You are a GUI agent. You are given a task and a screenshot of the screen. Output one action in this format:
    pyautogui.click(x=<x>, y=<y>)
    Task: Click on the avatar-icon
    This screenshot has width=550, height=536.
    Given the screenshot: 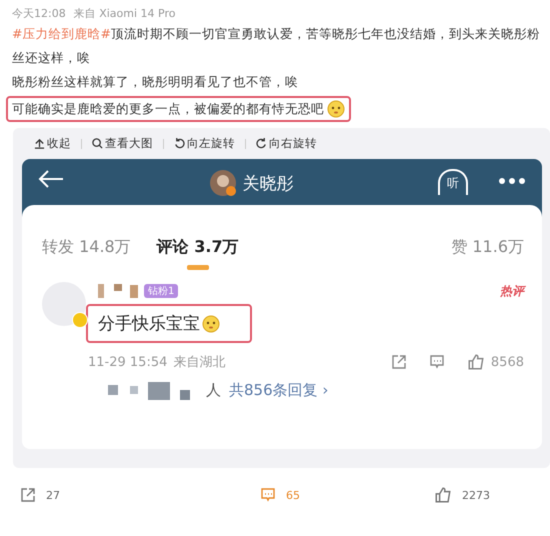 What is the action you would take?
    pyautogui.click(x=222, y=183)
    